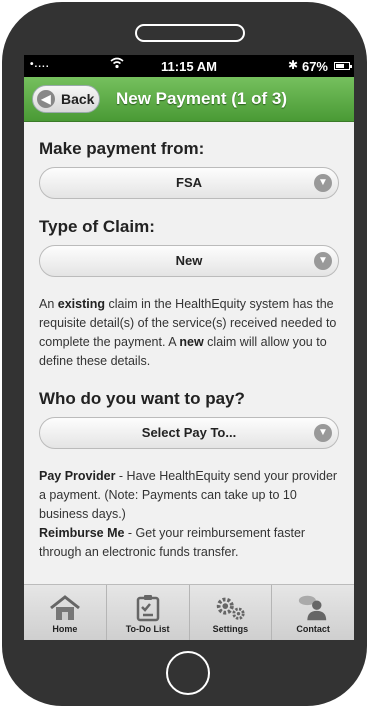 This screenshot has width=369, height=708. What do you see at coordinates (313, 629) in the screenshot?
I see `tab-contact-label: Contact` at bounding box center [313, 629].